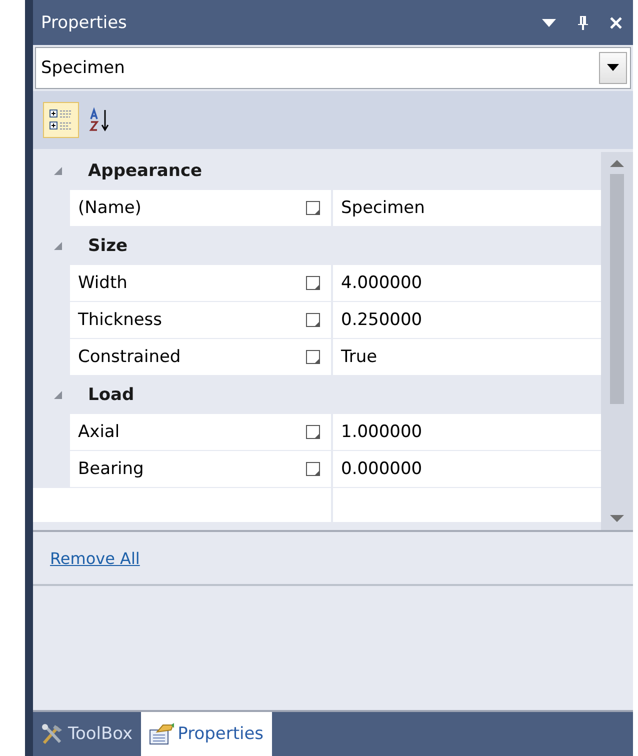  I want to click on category-name: Size, so click(108, 246).